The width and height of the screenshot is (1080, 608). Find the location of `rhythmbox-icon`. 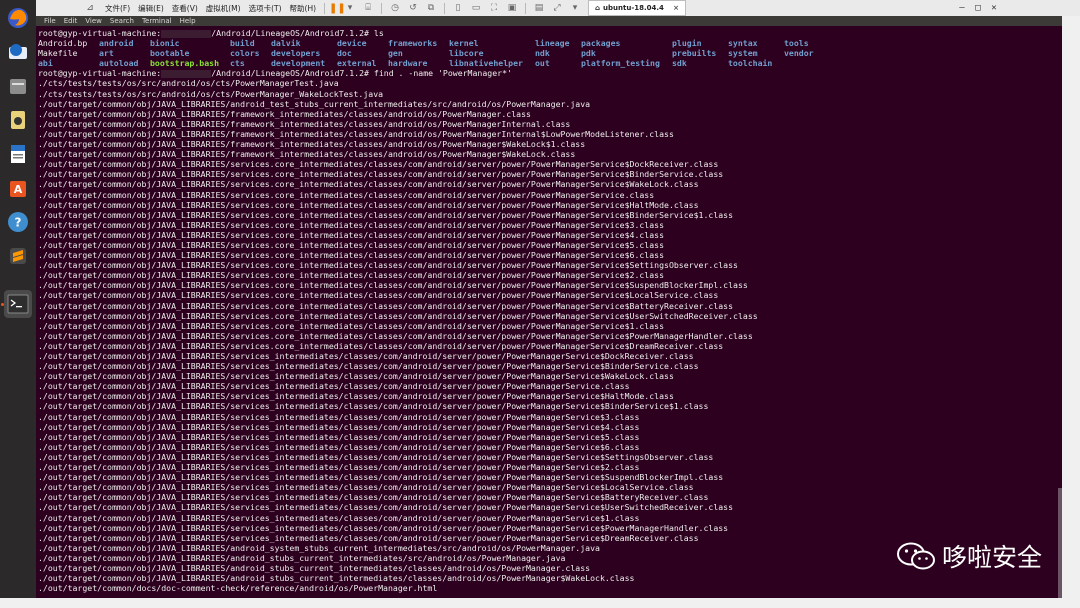

rhythmbox-icon is located at coordinates (18, 120).